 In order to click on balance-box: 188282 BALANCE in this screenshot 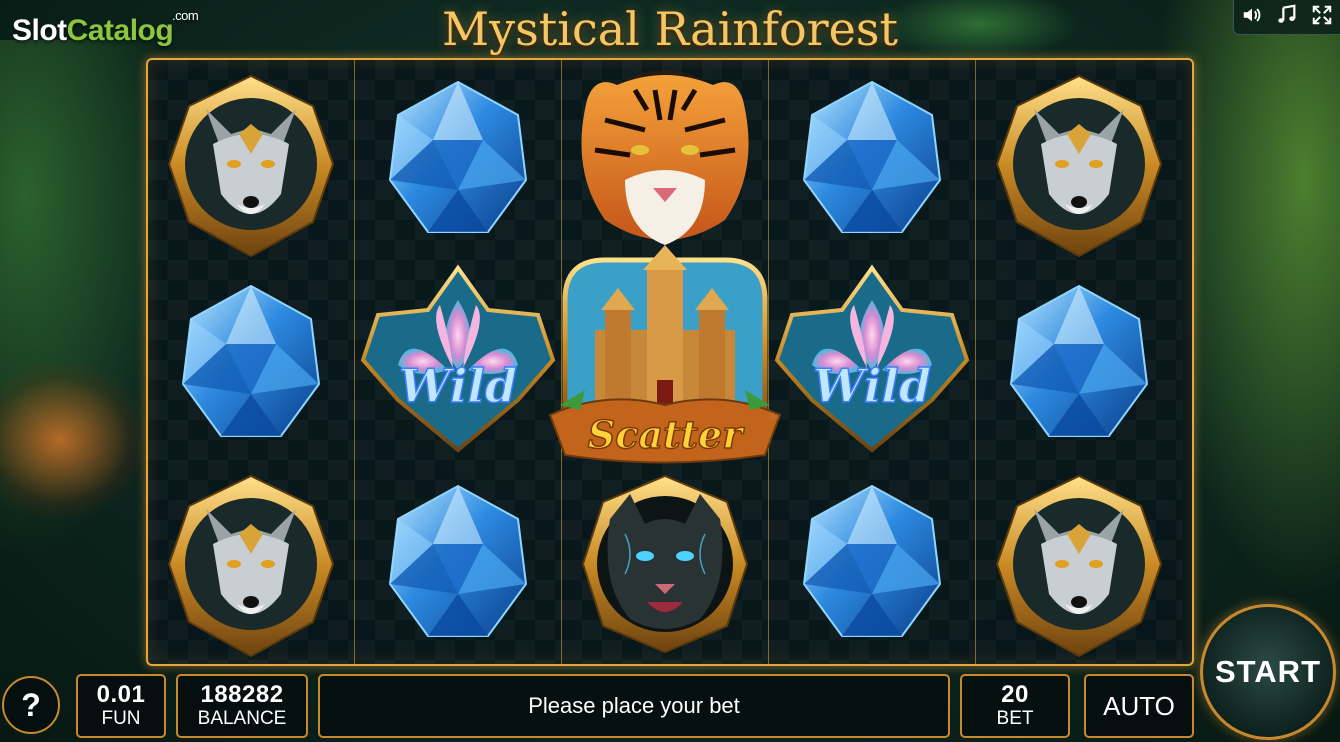, I will do `click(242, 706)`.